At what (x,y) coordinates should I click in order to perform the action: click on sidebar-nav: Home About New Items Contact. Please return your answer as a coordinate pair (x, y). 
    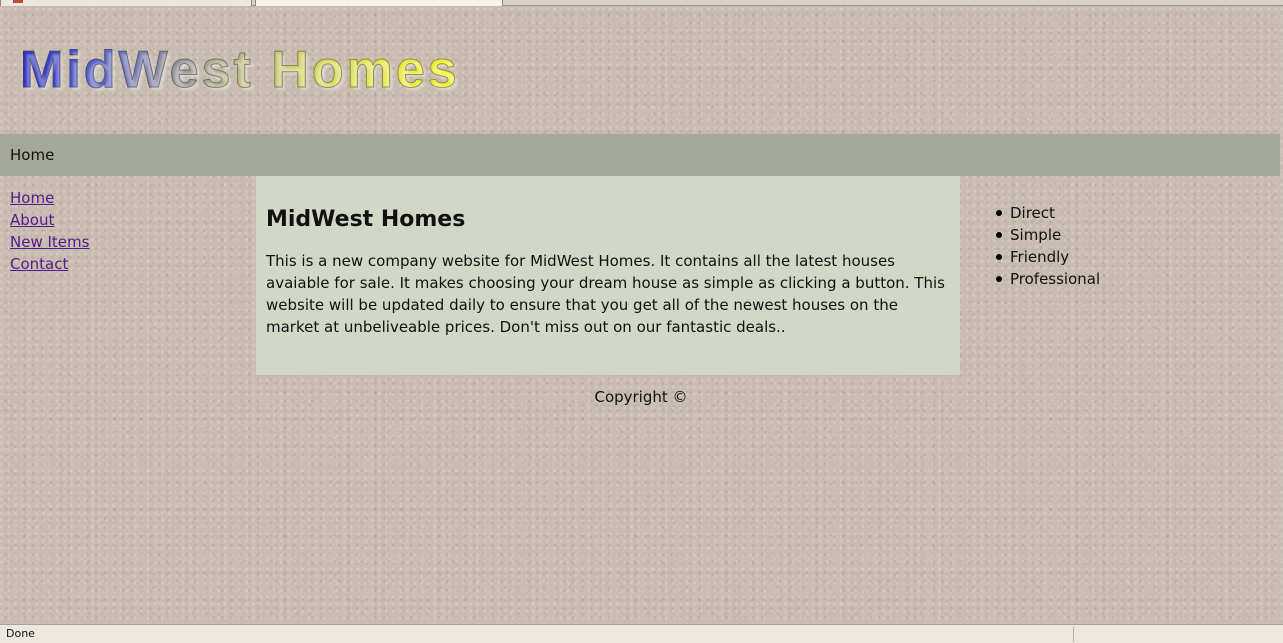
    Looking at the image, I should click on (49, 231).